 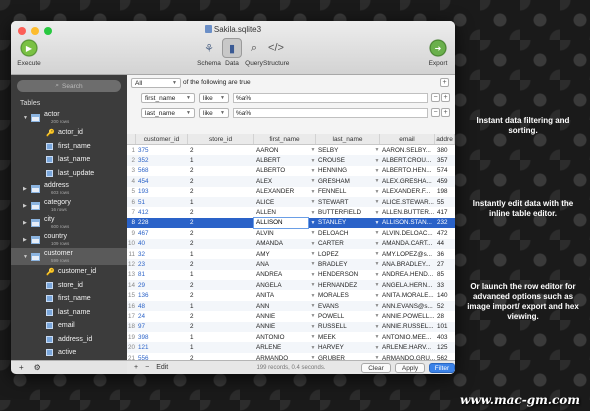 What do you see at coordinates (69, 272) in the screenshot?
I see `column-customer-id: 🔑 customer_id` at bounding box center [69, 272].